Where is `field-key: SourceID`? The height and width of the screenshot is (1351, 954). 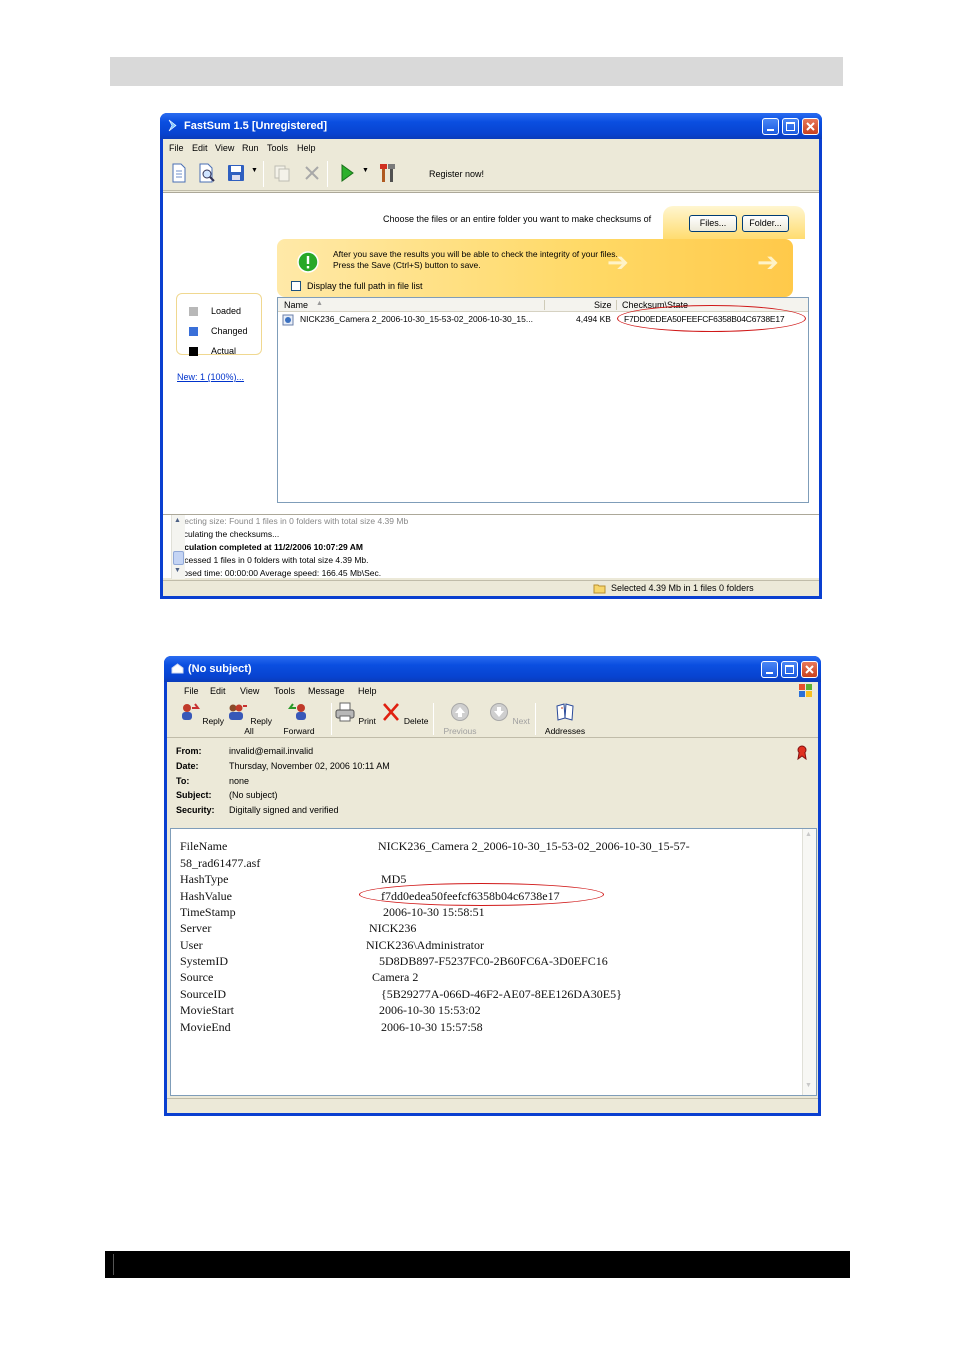
field-key: SourceID is located at coordinates (203, 994).